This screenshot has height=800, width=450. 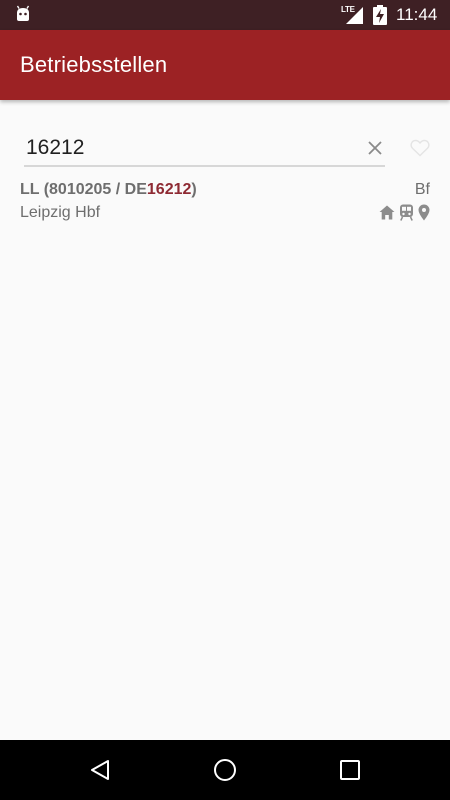 I want to click on favorite-button, so click(x=420, y=148).